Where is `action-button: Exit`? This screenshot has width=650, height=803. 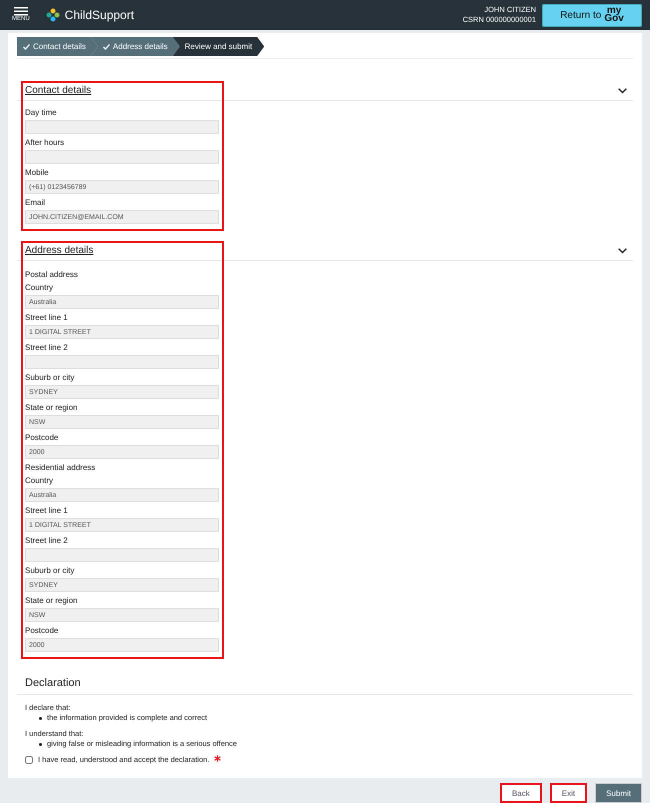 action-button: Exit is located at coordinates (569, 793).